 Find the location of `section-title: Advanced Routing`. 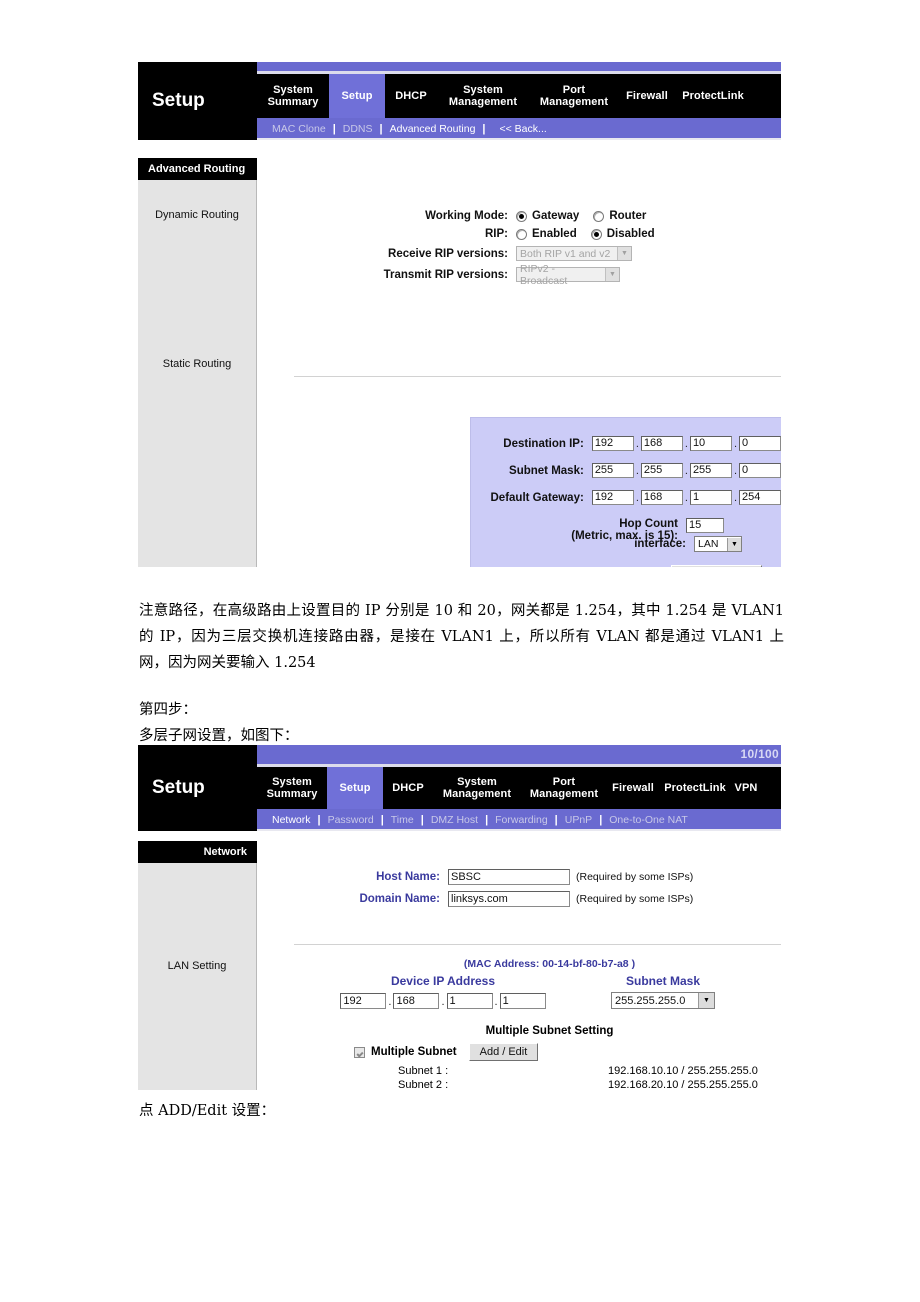

section-title: Advanced Routing is located at coordinates (197, 169).